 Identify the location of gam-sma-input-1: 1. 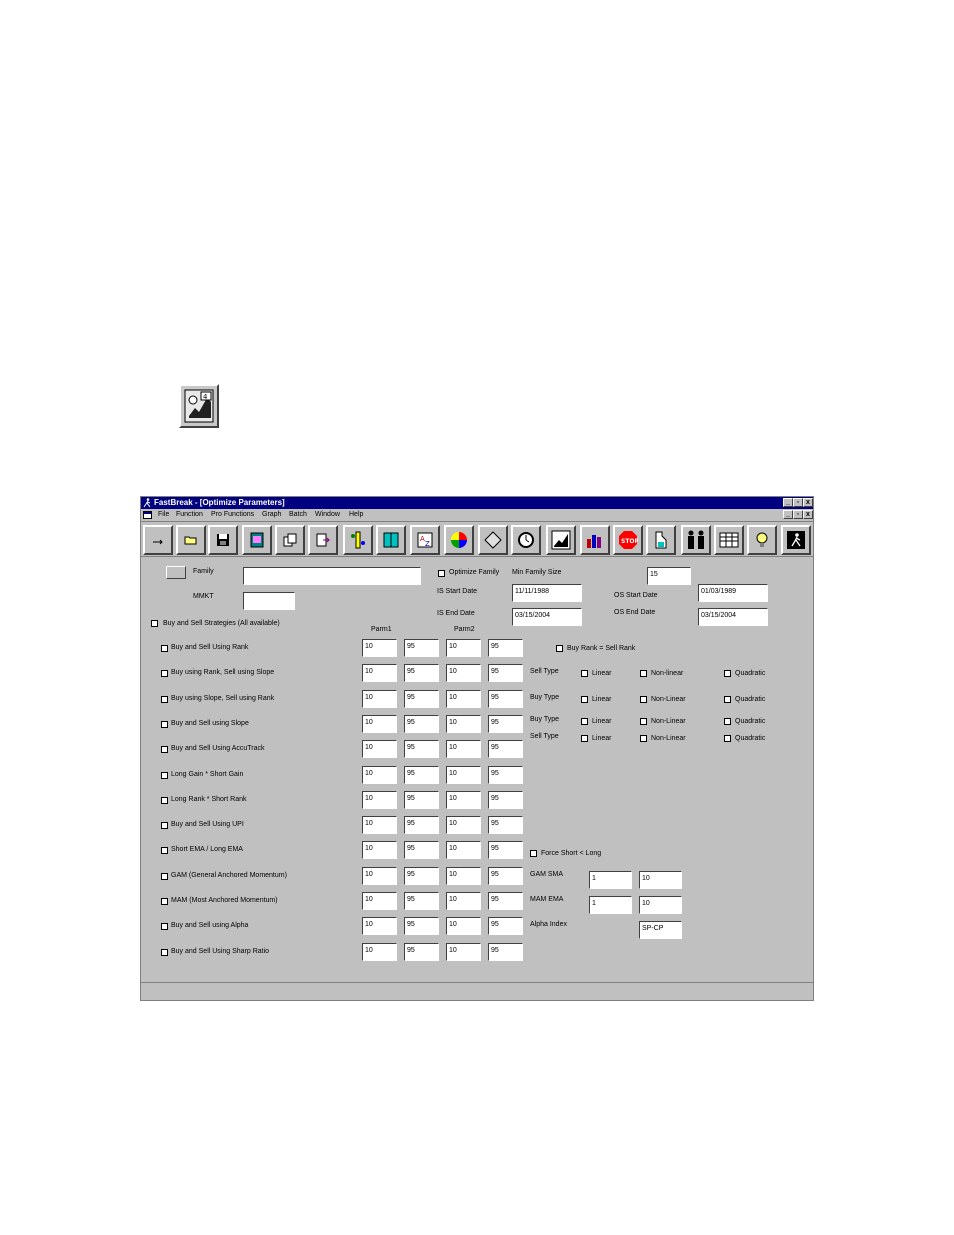
(610, 880).